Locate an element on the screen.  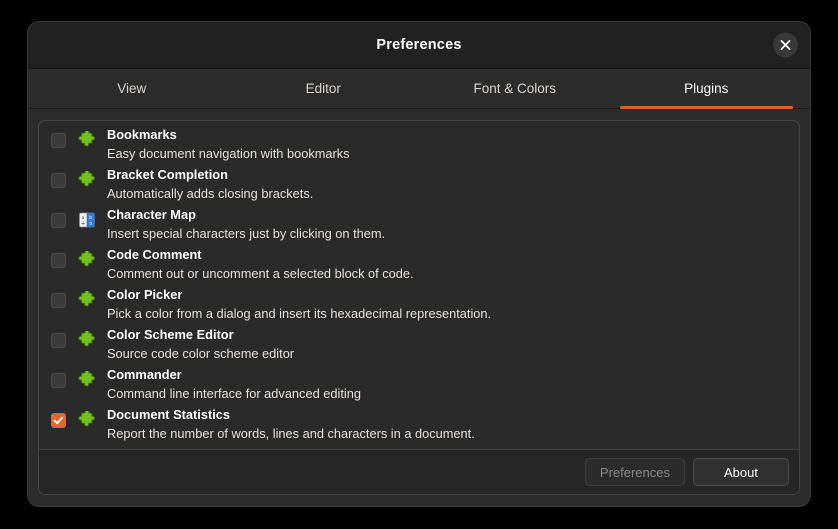
plugin-preferences-button: Preferences is located at coordinates (634, 472).